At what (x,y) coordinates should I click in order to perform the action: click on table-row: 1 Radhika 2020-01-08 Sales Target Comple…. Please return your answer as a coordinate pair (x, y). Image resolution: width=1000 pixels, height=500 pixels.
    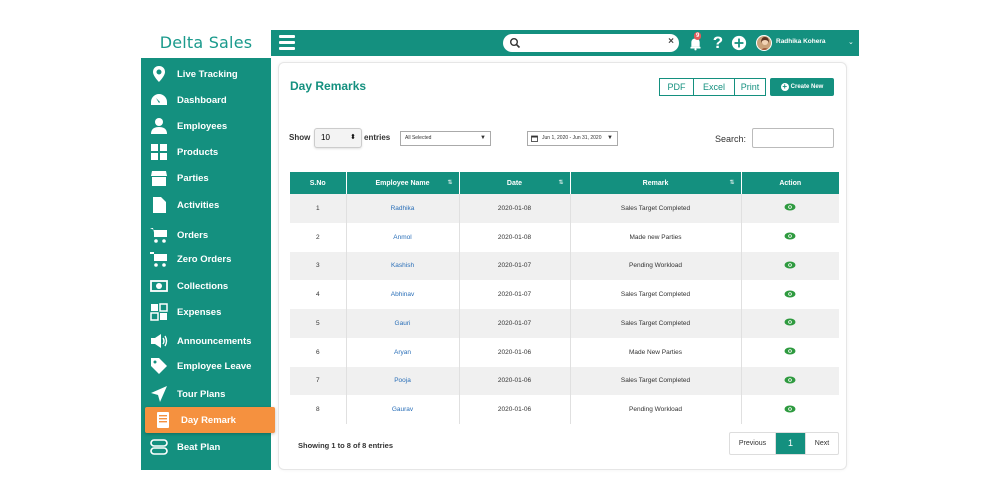
    Looking at the image, I should click on (564, 208).